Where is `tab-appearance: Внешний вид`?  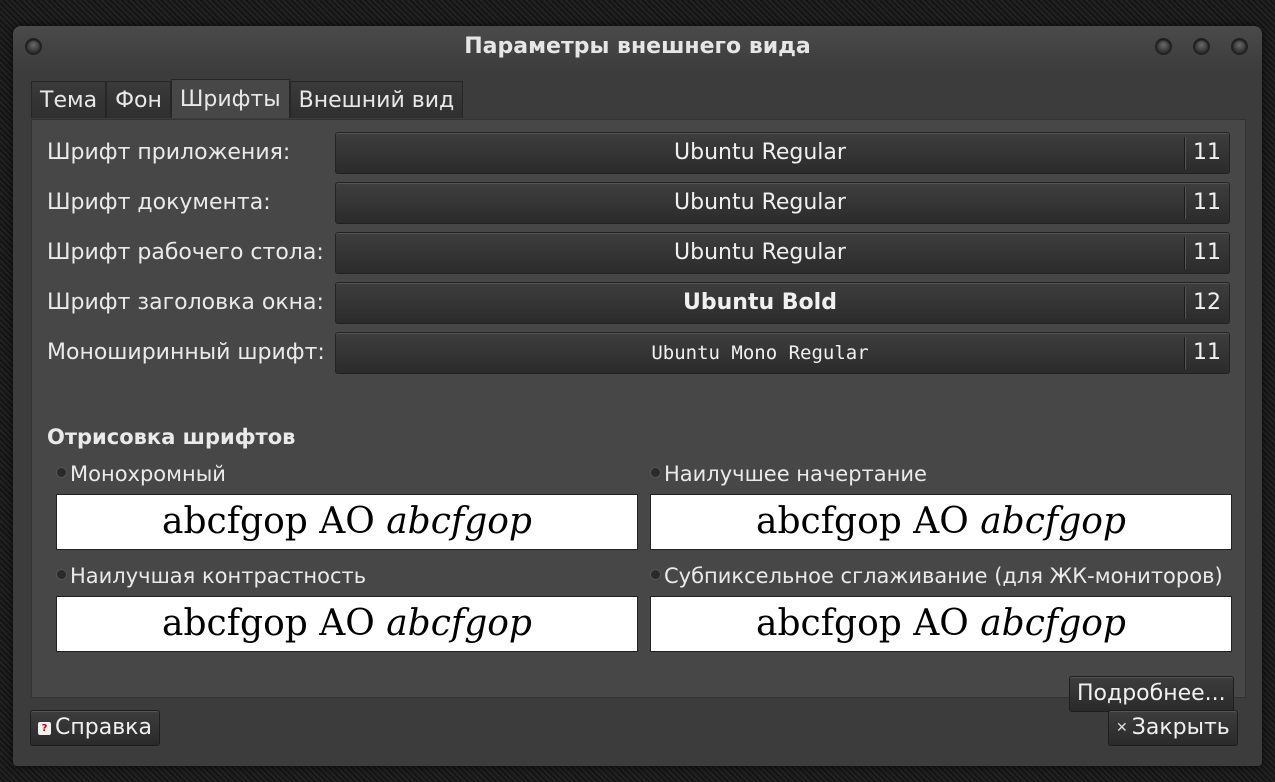
tab-appearance: Внешний вид is located at coordinates (376, 99).